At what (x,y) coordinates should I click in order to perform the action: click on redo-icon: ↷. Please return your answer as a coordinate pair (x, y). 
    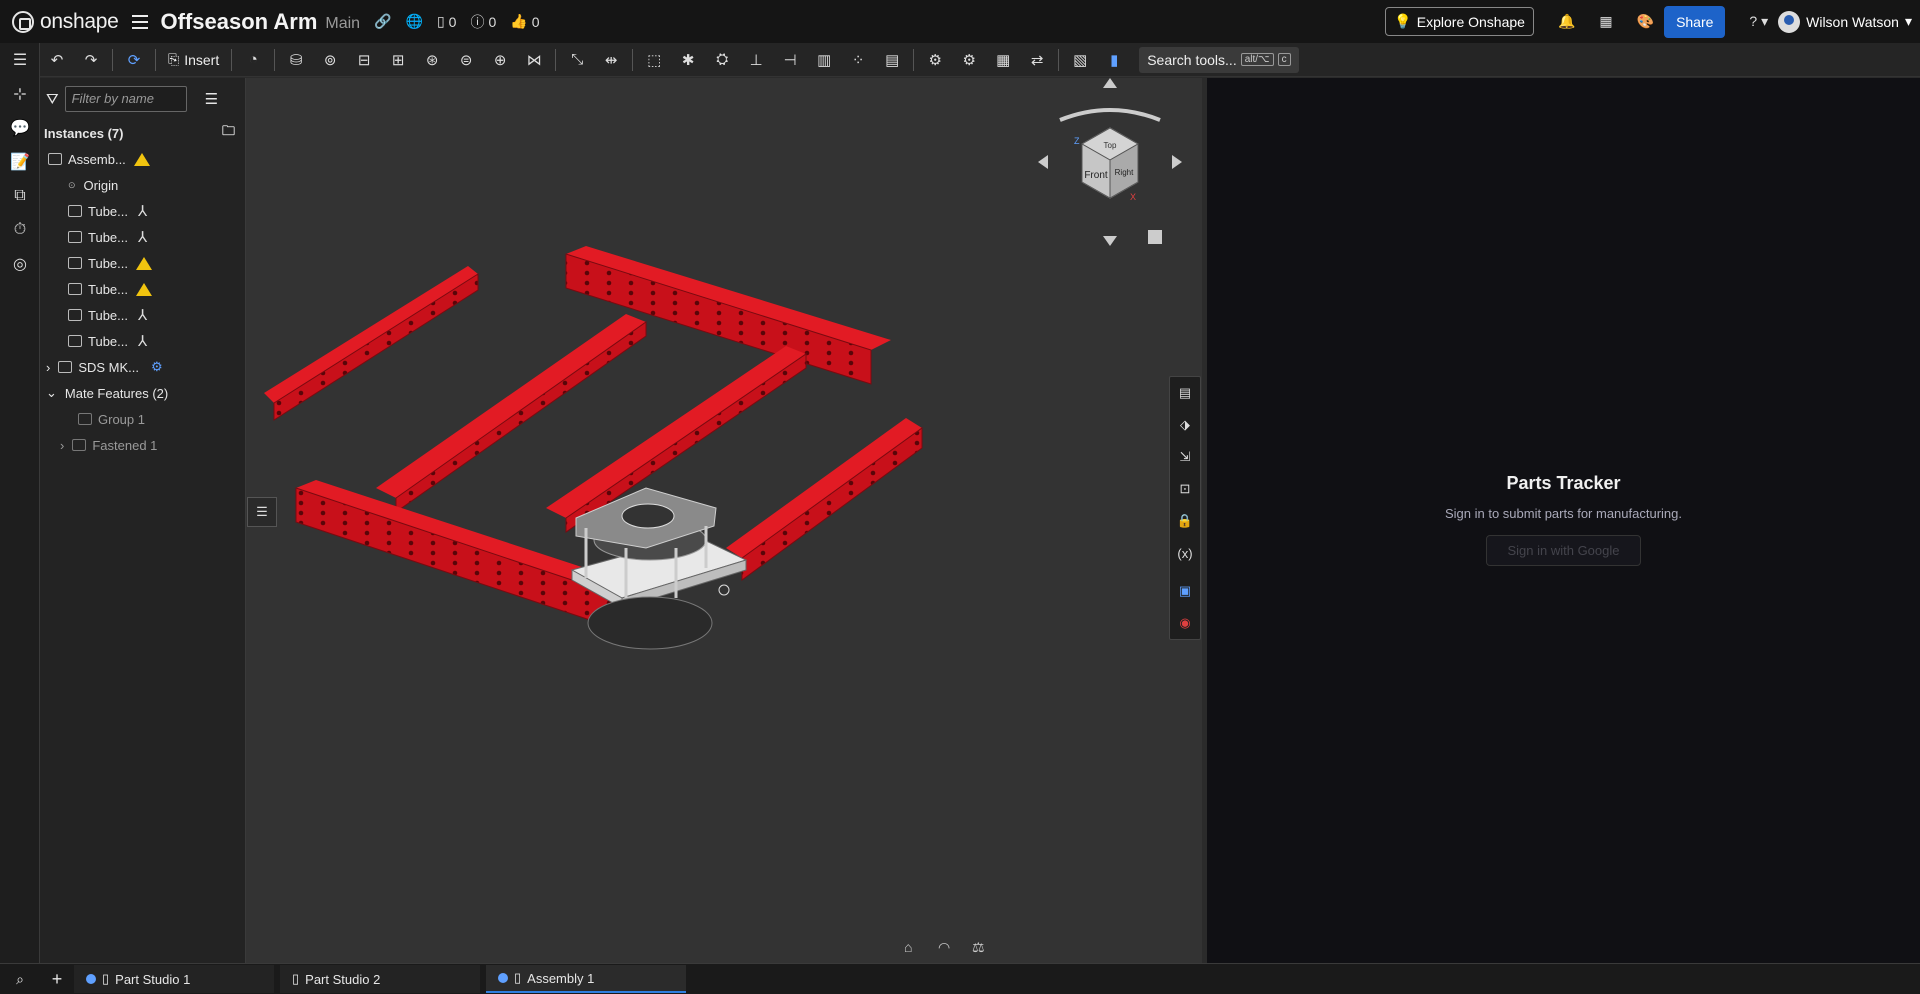
    Looking at the image, I should click on (91, 60).